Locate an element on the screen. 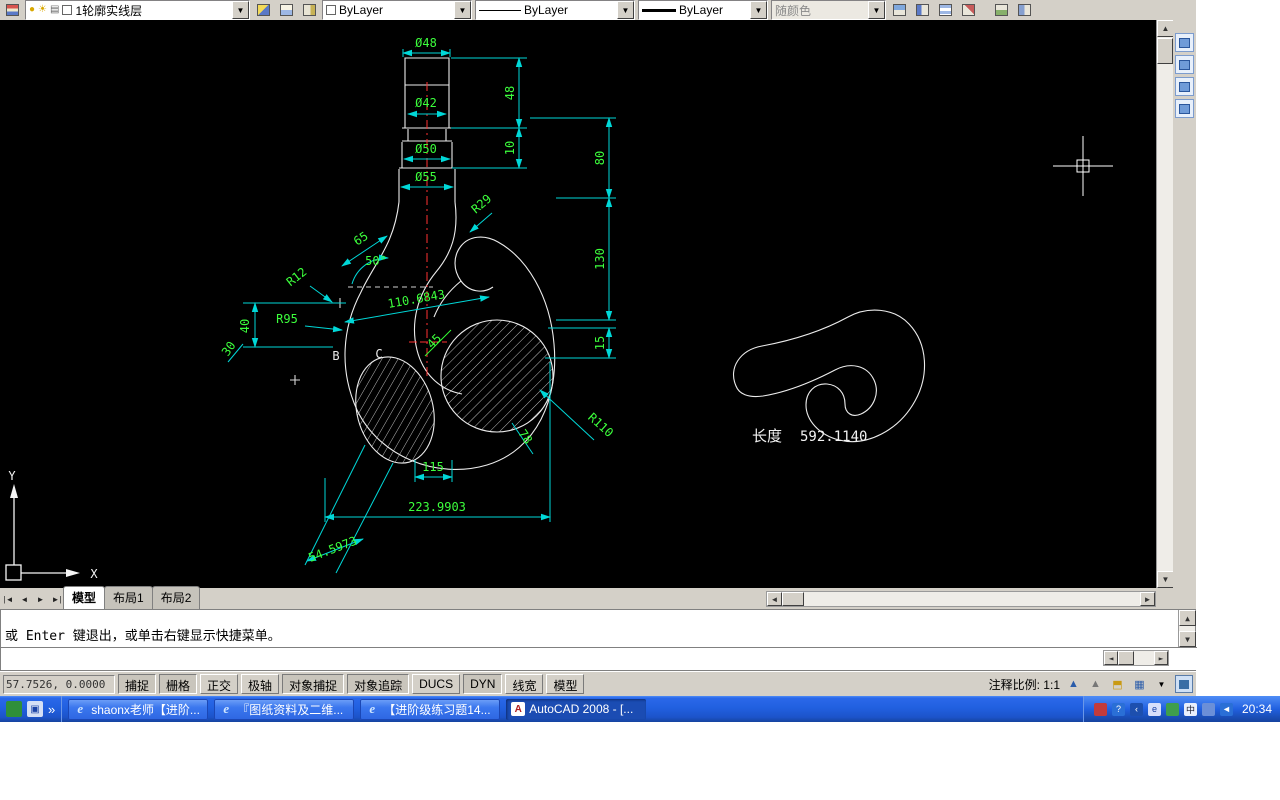 This screenshot has width=1280, height=800. drawing-vertical-scrollbar: ▲ ▼ is located at coordinates (1165, 304).